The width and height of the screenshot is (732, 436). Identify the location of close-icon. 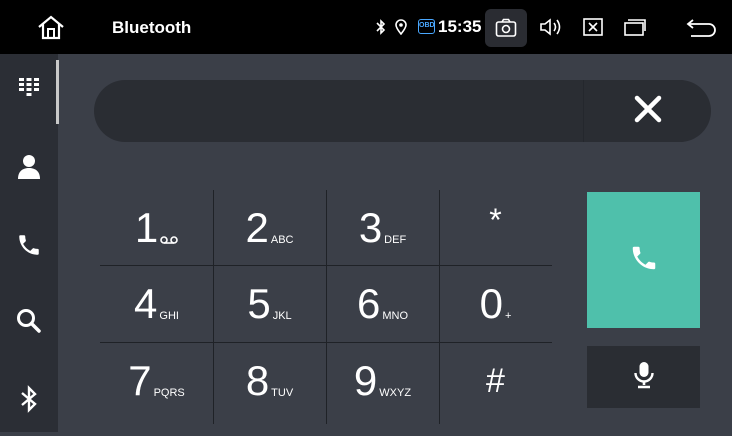
(648, 111).